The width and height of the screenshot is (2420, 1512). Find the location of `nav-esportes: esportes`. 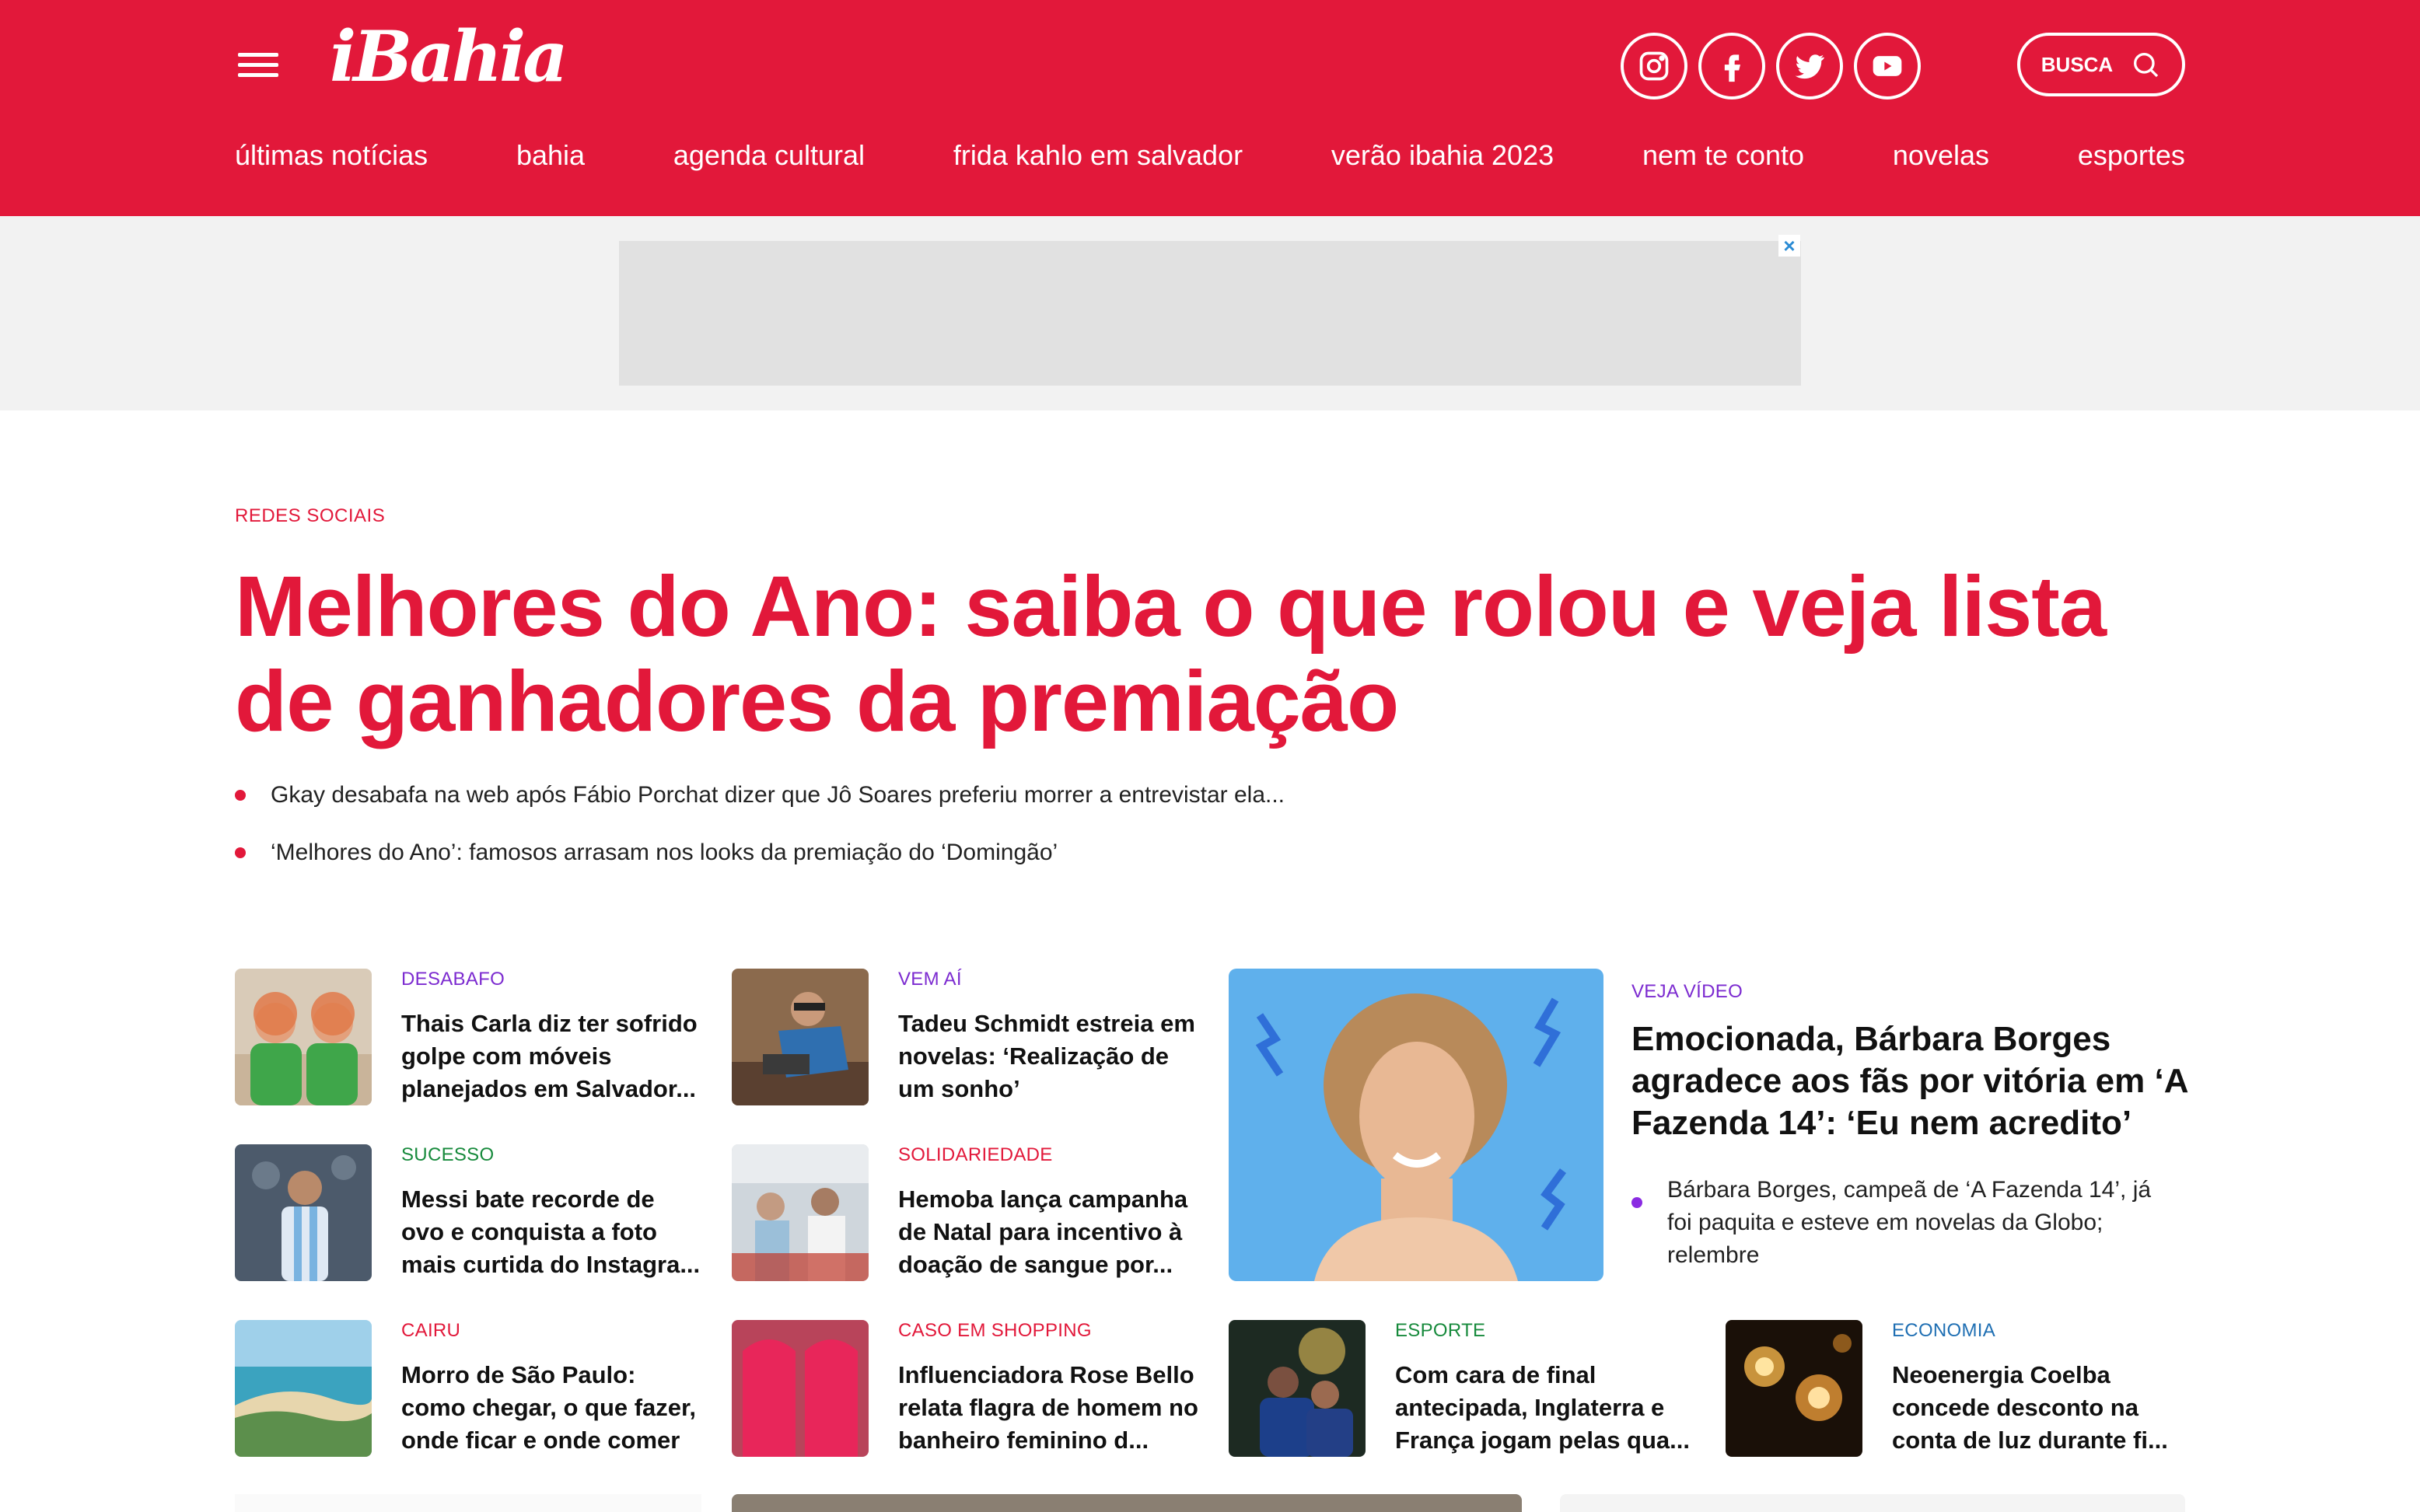

nav-esportes: esportes is located at coordinates (2131, 155).